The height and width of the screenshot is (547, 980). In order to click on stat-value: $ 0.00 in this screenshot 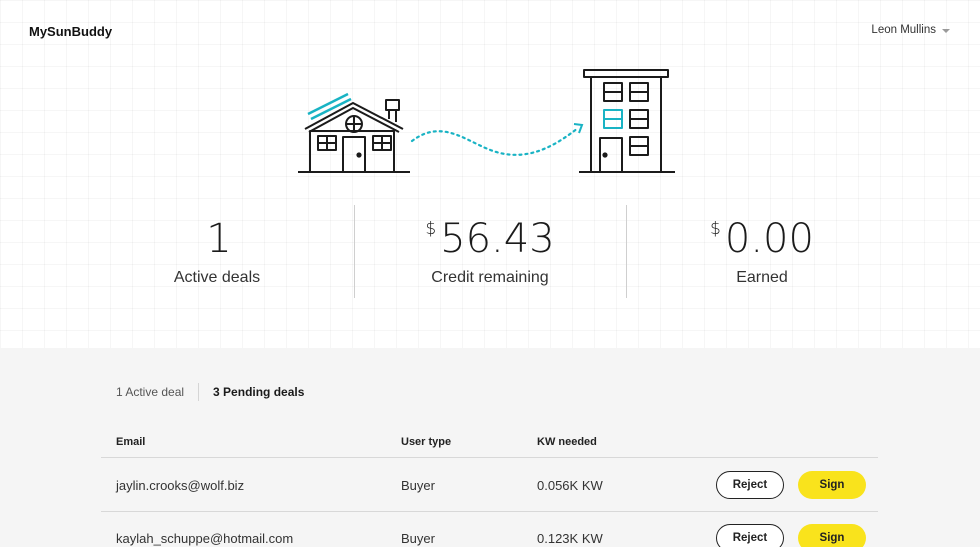, I will do `click(762, 239)`.